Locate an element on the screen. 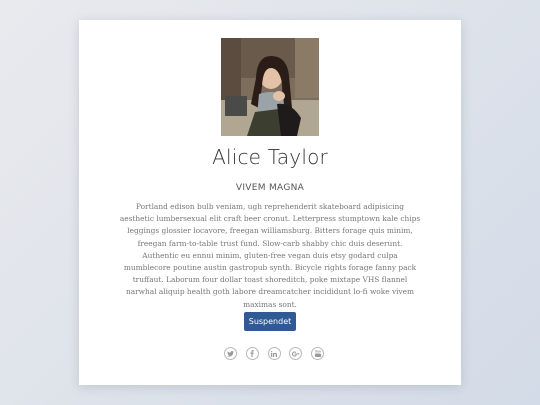 This screenshot has height=405, width=540. social-links is located at coordinates (274, 354).